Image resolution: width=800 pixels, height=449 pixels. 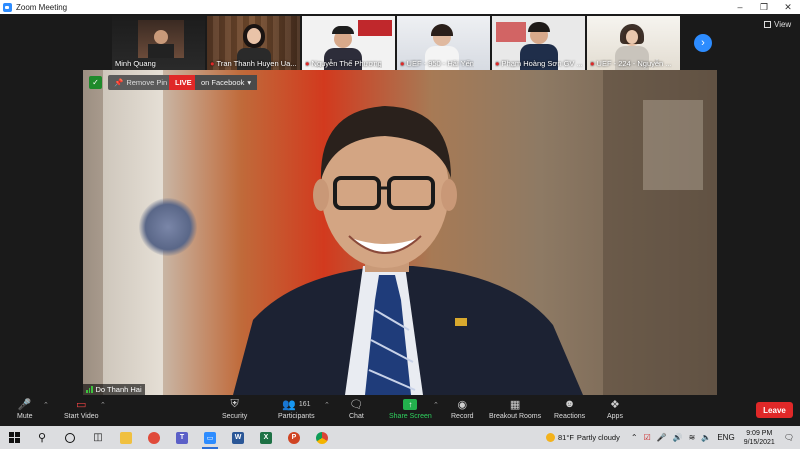 I want to click on participants-options-caret: ⌃, so click(x=327, y=405).